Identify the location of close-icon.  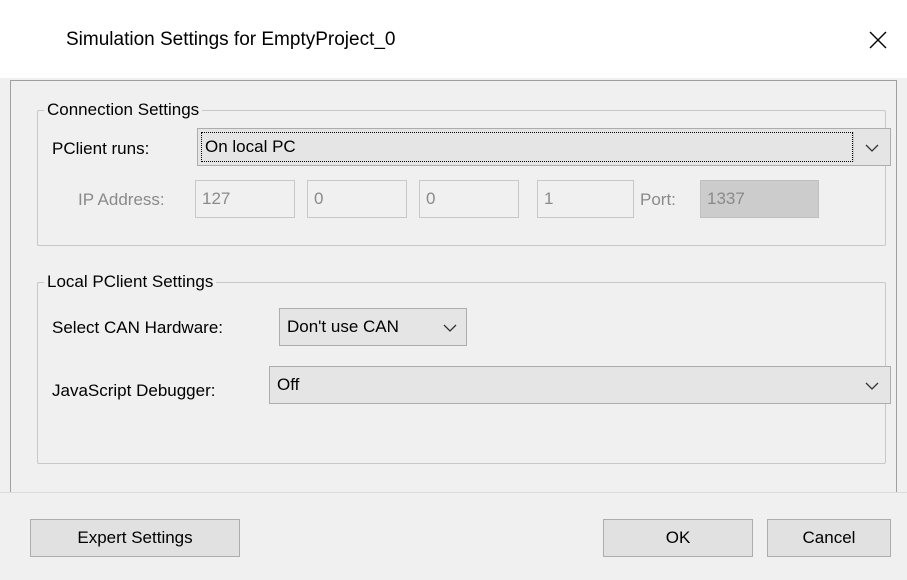
(878, 40).